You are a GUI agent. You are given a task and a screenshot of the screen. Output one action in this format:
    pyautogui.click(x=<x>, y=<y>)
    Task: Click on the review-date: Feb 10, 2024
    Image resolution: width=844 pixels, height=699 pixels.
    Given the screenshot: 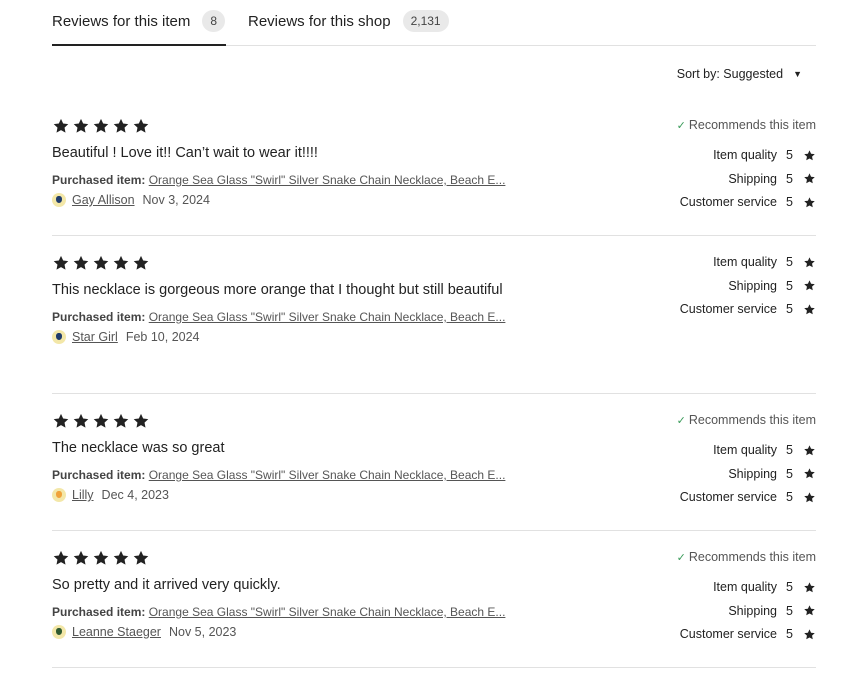 What is the action you would take?
    pyautogui.click(x=162, y=337)
    